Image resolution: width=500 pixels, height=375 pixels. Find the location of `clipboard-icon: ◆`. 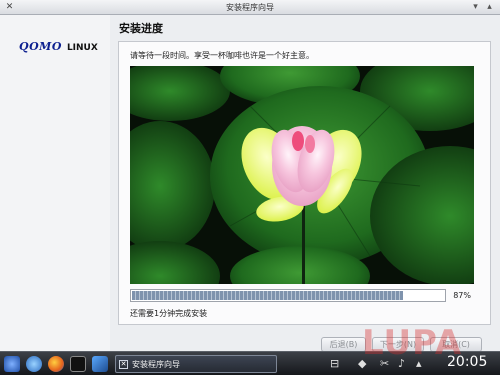

clipboard-icon: ◆ is located at coordinates (362, 364).